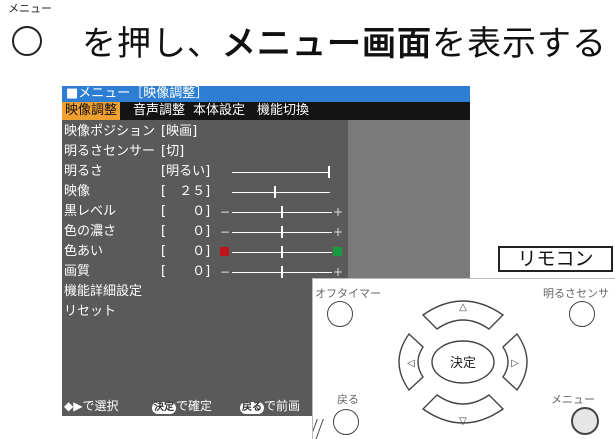  Describe the element at coordinates (555, 259) in the screenshot. I see `remote-label: リモコン` at that location.